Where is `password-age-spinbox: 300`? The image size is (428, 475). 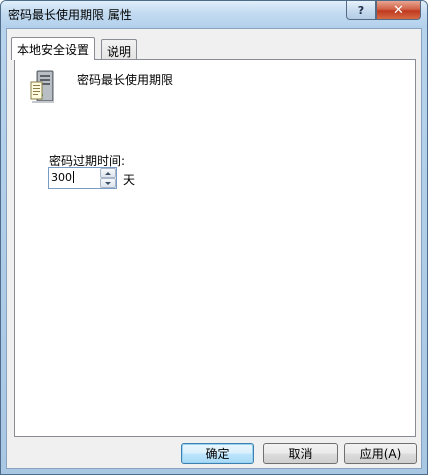 password-age-spinbox: 300 is located at coordinates (82, 178).